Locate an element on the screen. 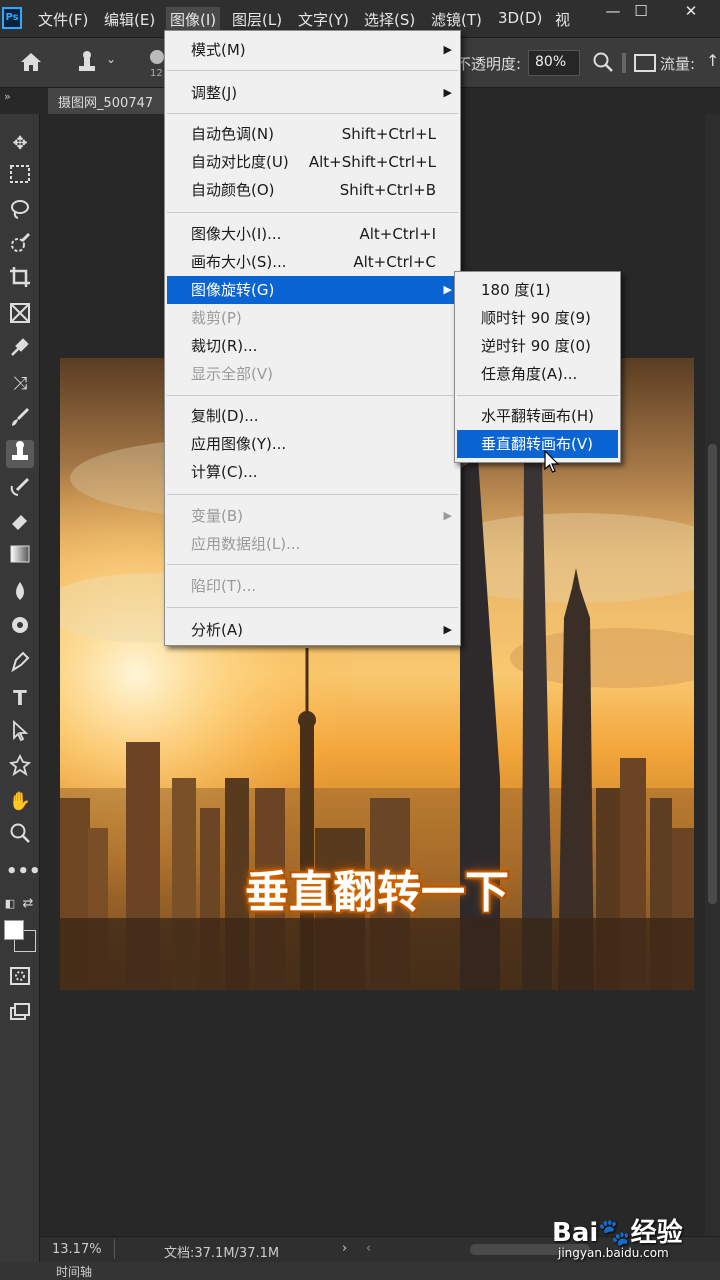 The height and width of the screenshot is (1280, 720). chevron-left-icon: ‹ is located at coordinates (368, 1248).